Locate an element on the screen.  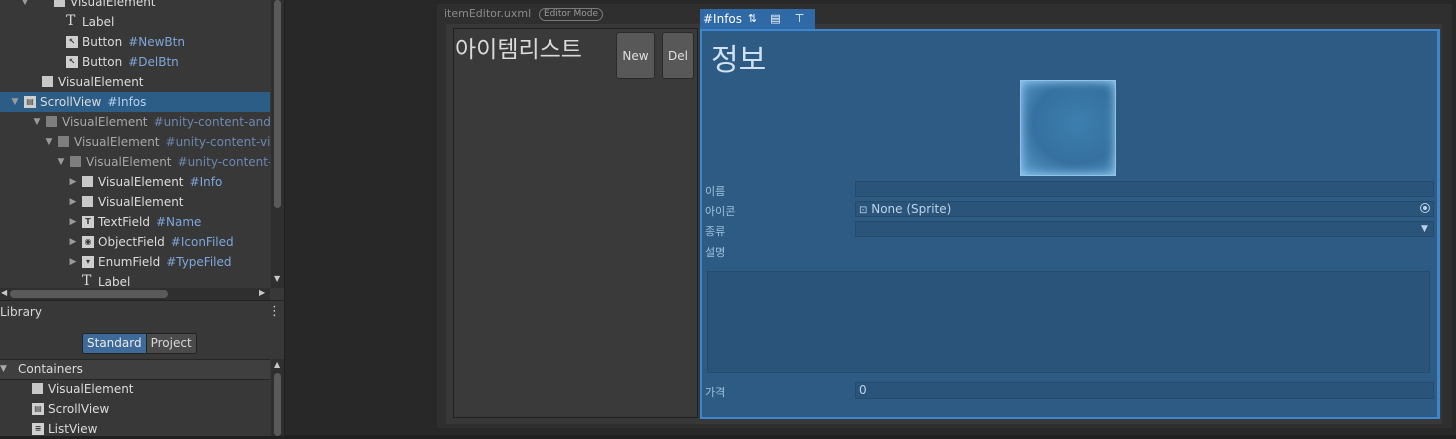
element-type: TextField is located at coordinates (124, 222).